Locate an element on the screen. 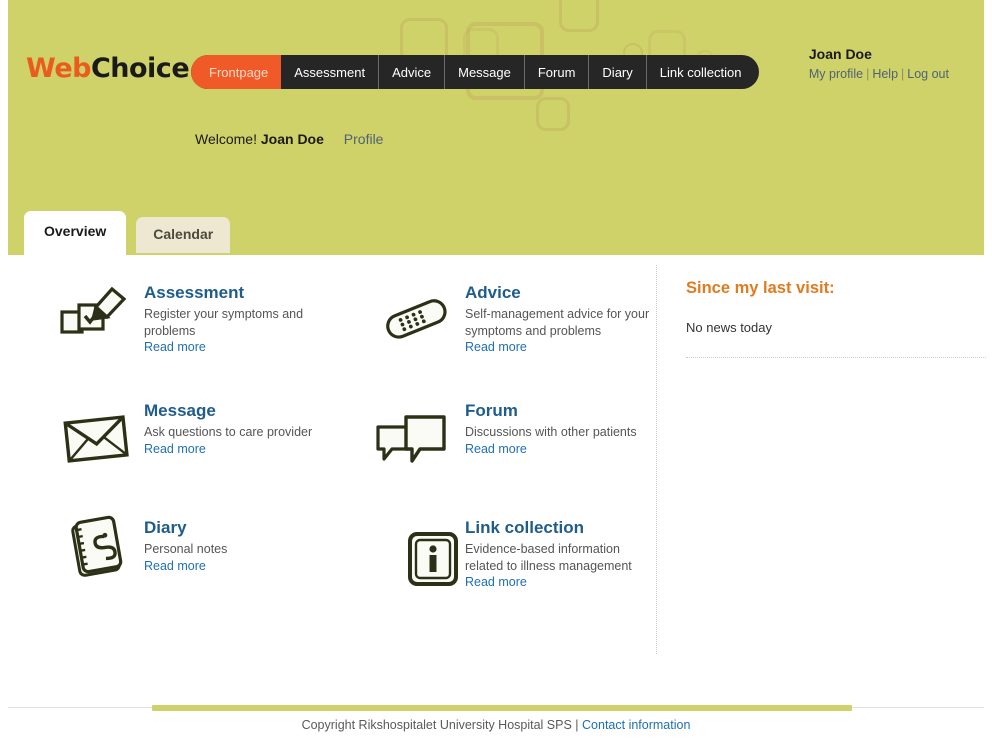 This screenshot has height=745, width=992. help-link: Help is located at coordinates (885, 74).